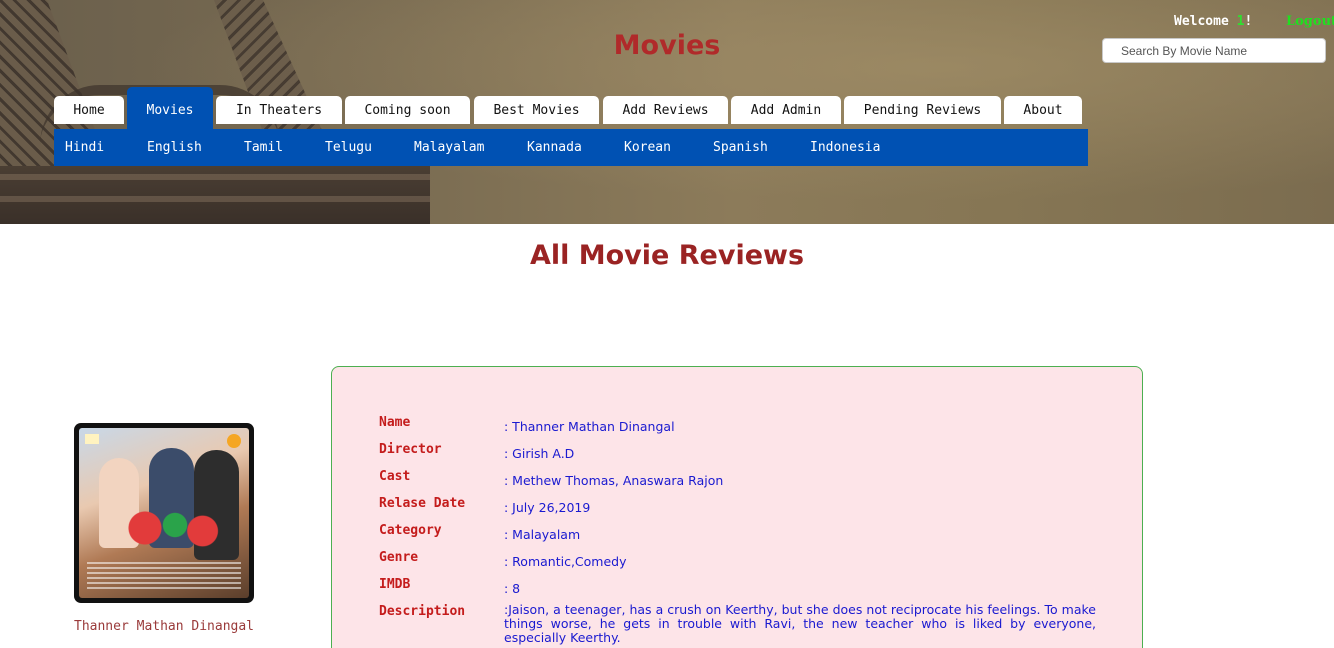  I want to click on search-input, so click(1214, 50).